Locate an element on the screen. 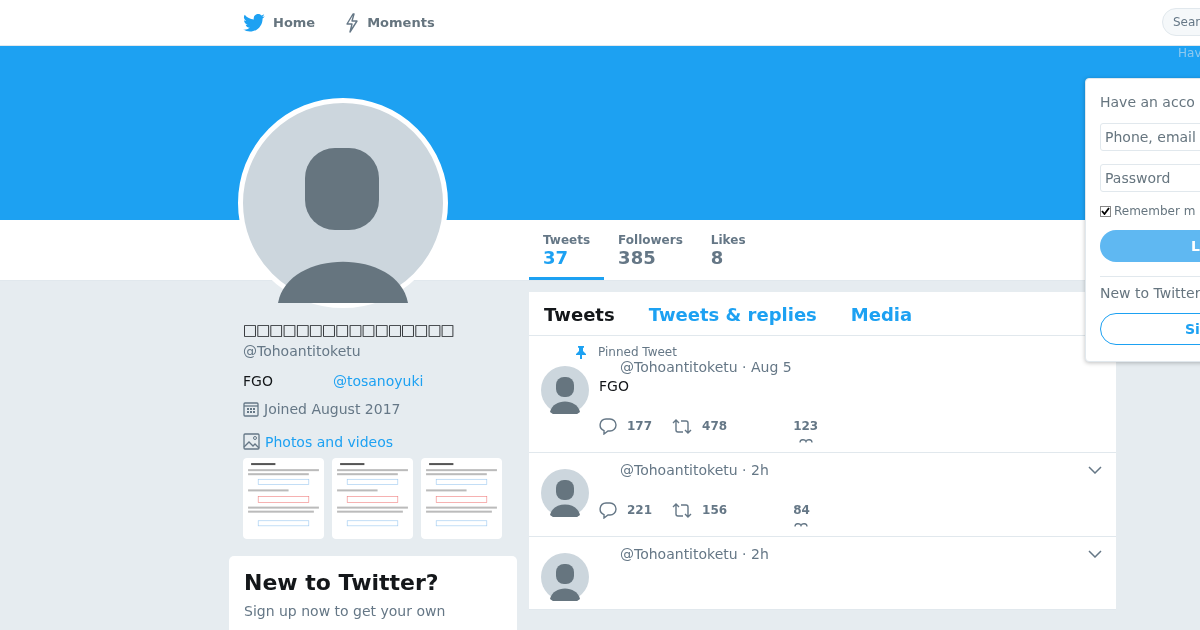 Image resolution: width=1200 pixels, height=630 pixels. tweet-text: FGO is located at coordinates (614, 386).